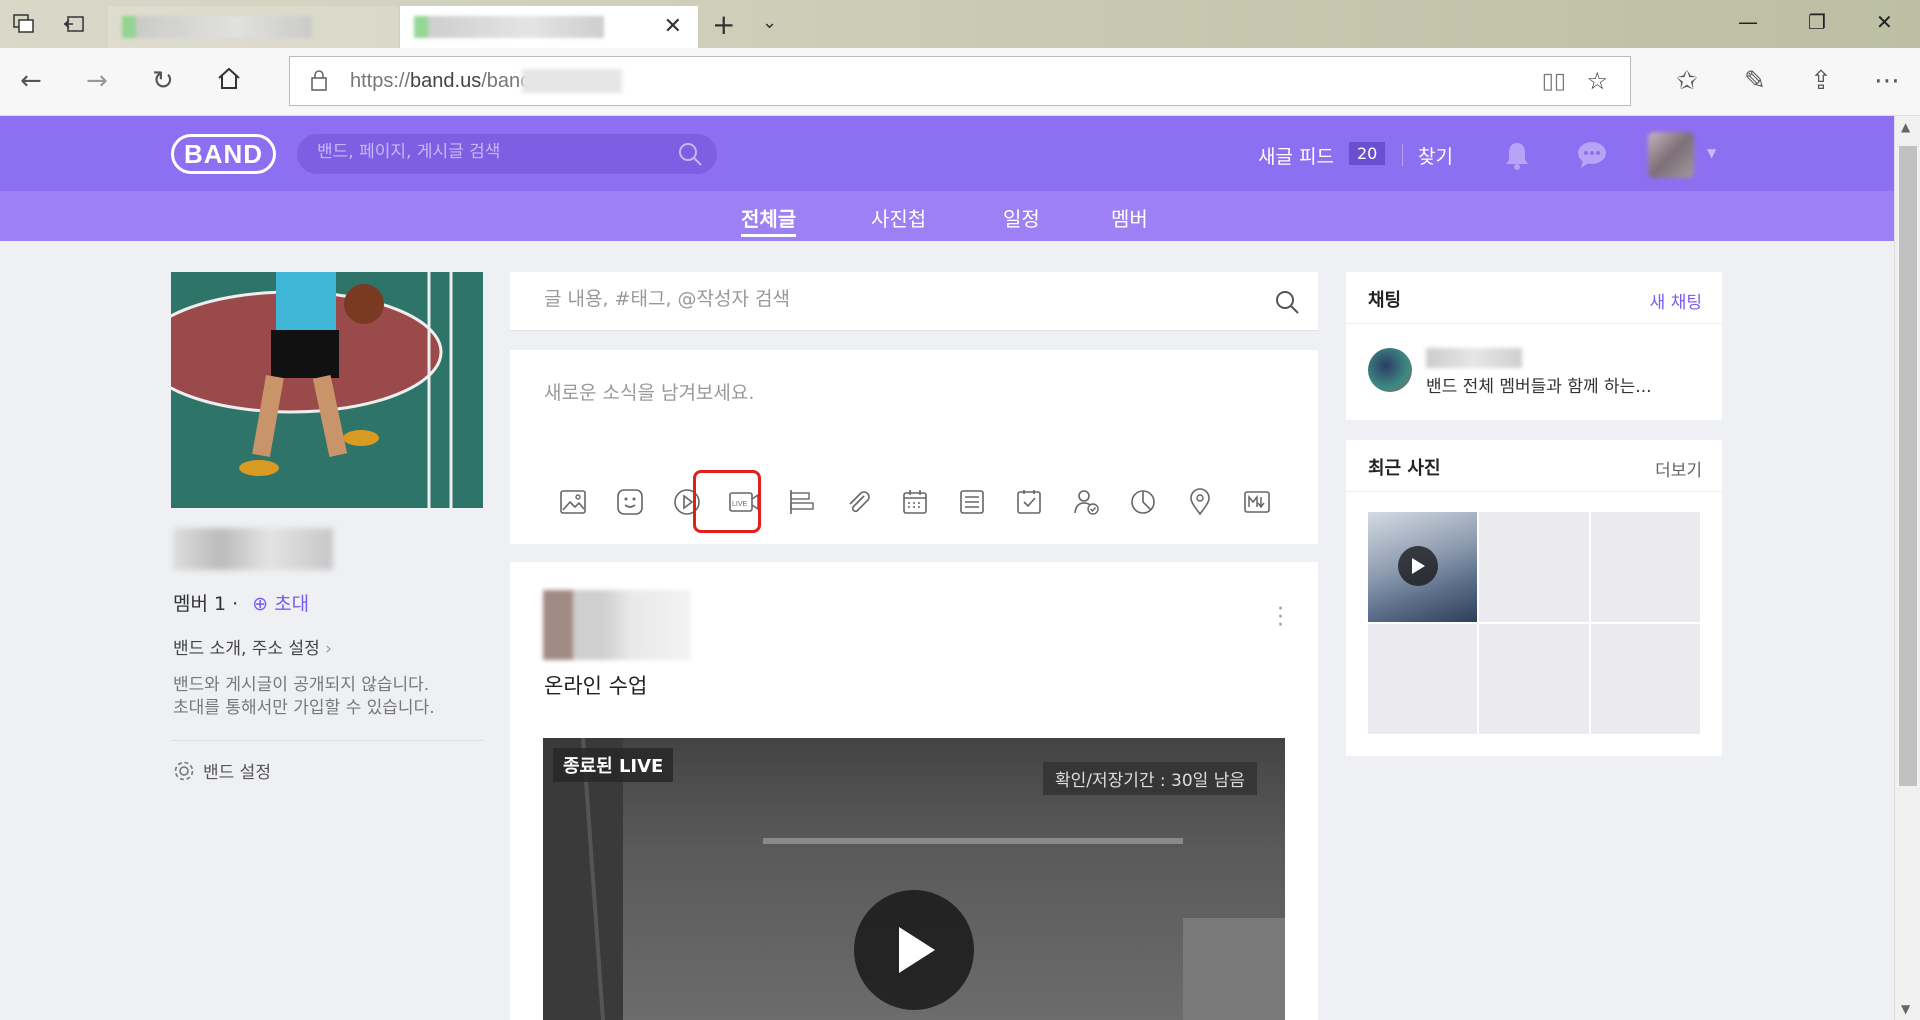 The height and width of the screenshot is (1020, 1920). What do you see at coordinates (971, 502) in the screenshot?
I see `checklist-icon` at bounding box center [971, 502].